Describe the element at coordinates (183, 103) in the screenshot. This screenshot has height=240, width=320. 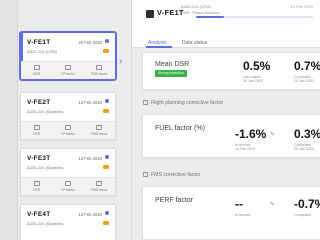
I see `section-flight-planning: Flight planning corrective factor` at that location.